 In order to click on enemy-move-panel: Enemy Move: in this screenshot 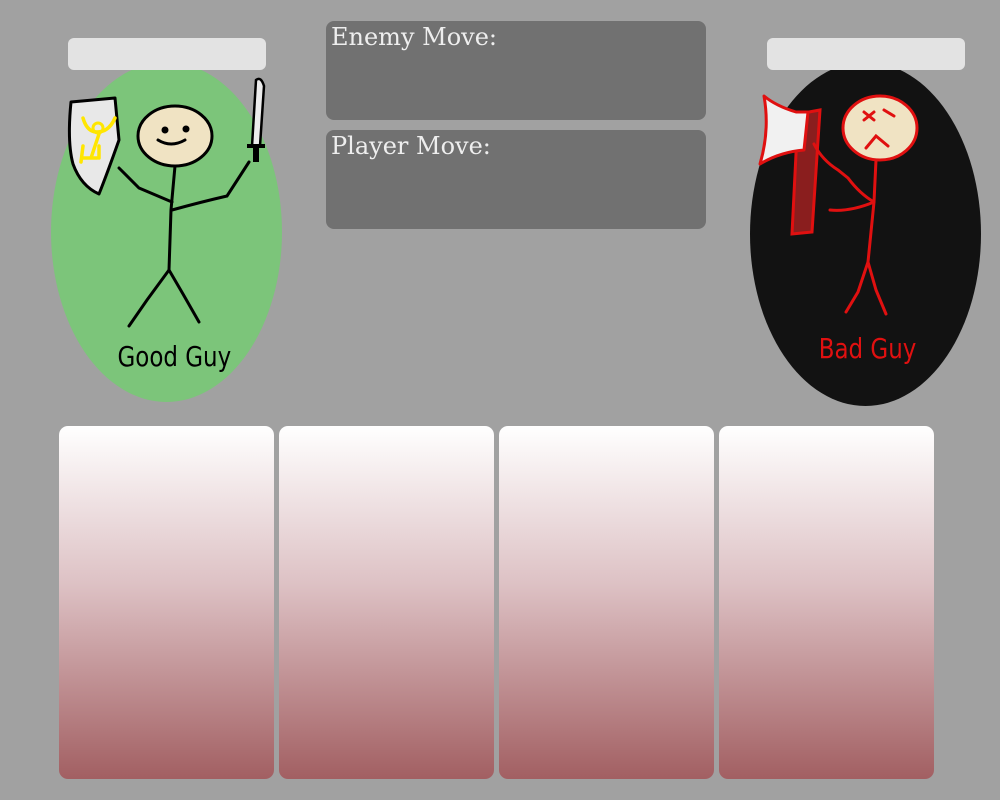, I will do `click(516, 70)`.